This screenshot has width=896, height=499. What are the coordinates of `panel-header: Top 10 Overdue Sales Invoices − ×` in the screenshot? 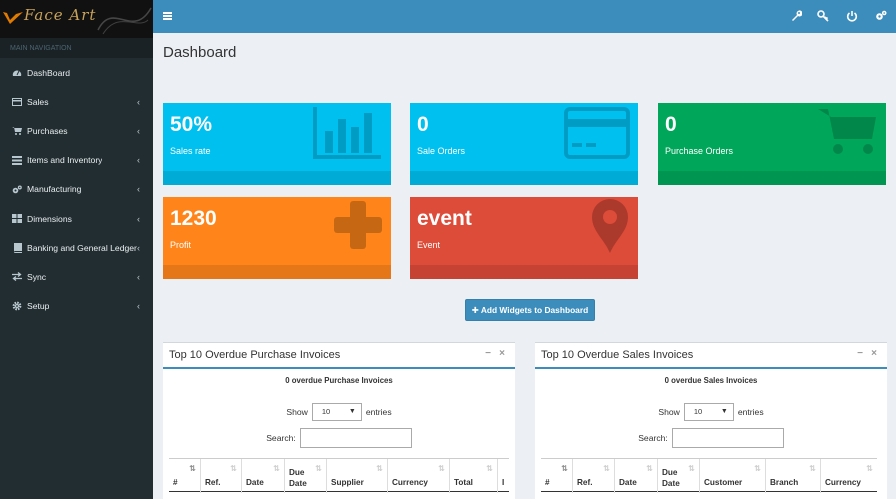 It's located at (711, 356).